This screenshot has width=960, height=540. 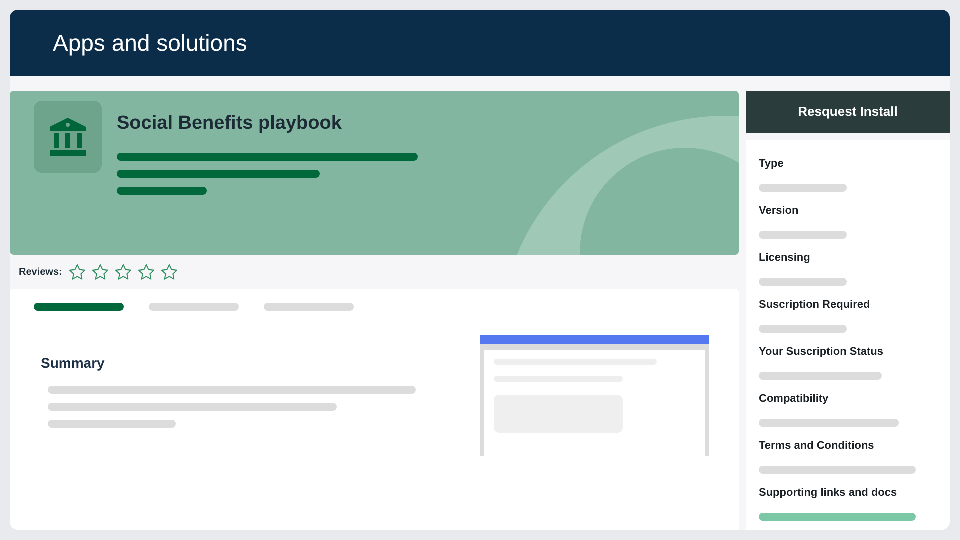 I want to click on detail-label: Type, so click(x=772, y=164).